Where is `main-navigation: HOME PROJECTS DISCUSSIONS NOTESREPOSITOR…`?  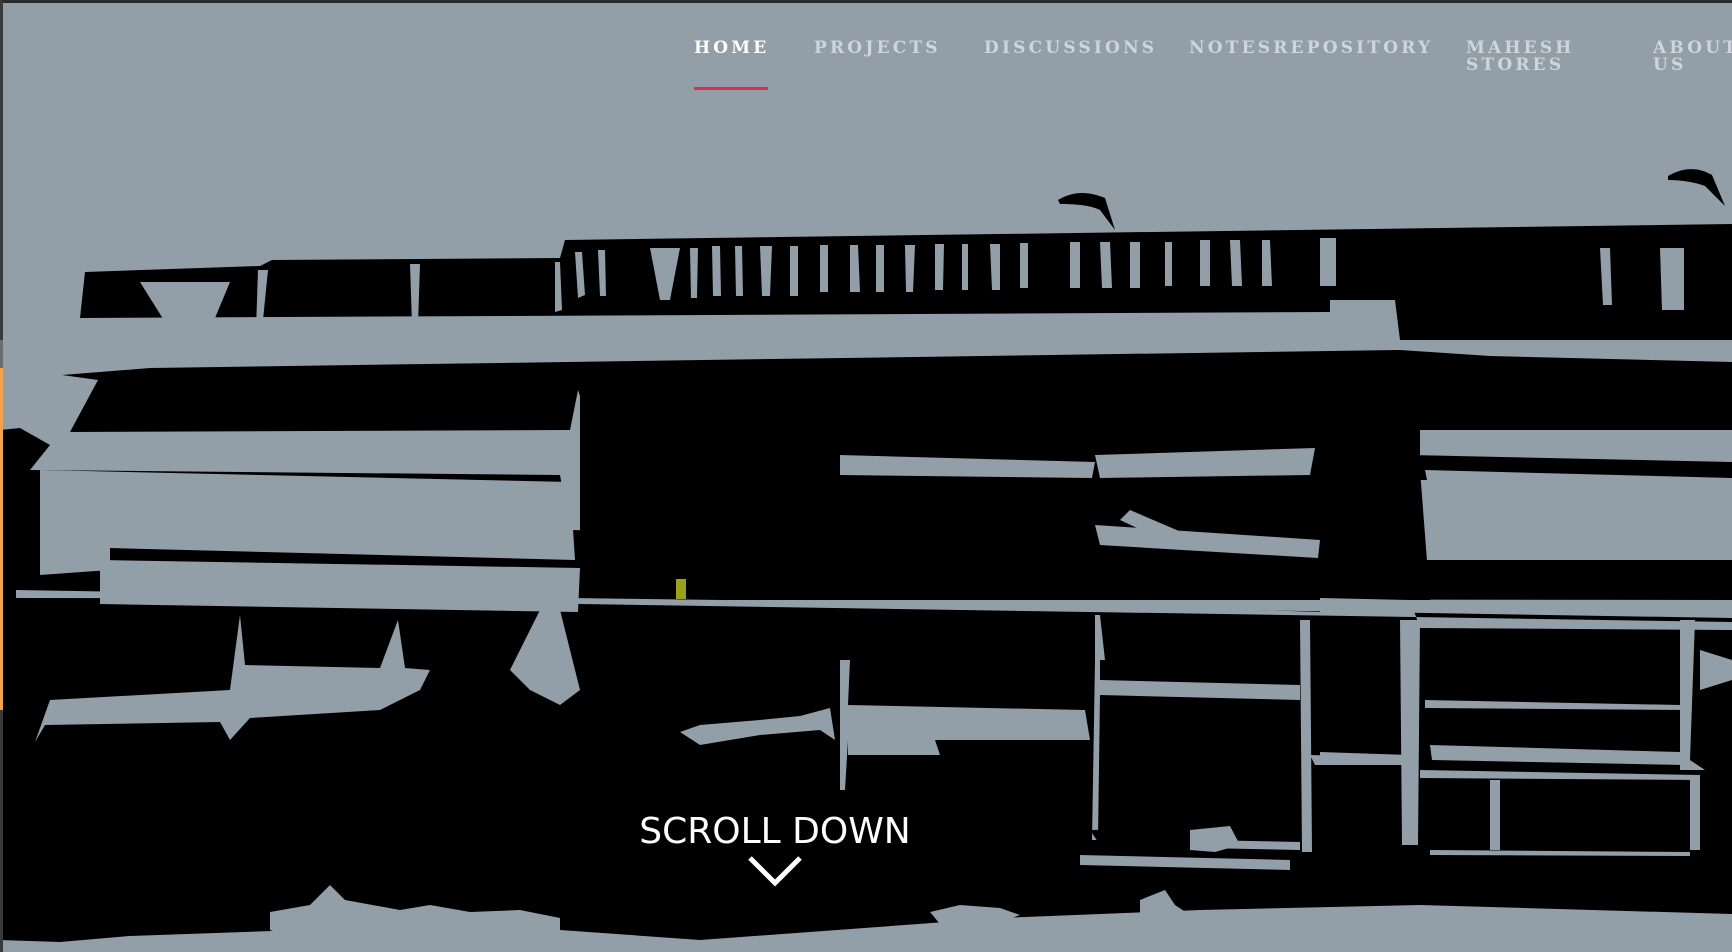
main-navigation: HOME PROJECTS DISCUSSIONS NOTESREPOSITOR… is located at coordinates (866, 70).